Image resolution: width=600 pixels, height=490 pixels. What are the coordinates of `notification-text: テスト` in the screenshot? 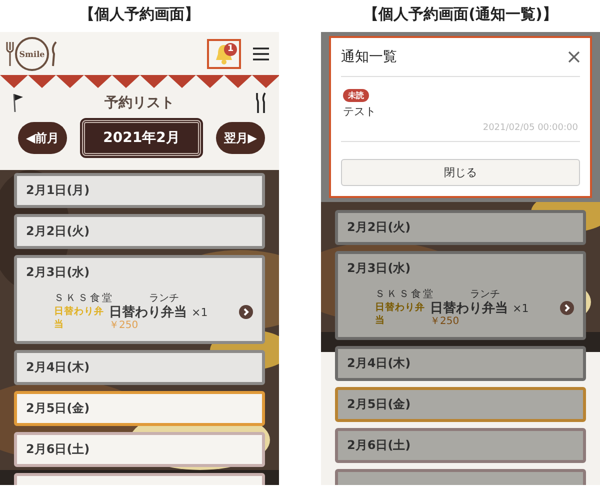 It's located at (359, 111).